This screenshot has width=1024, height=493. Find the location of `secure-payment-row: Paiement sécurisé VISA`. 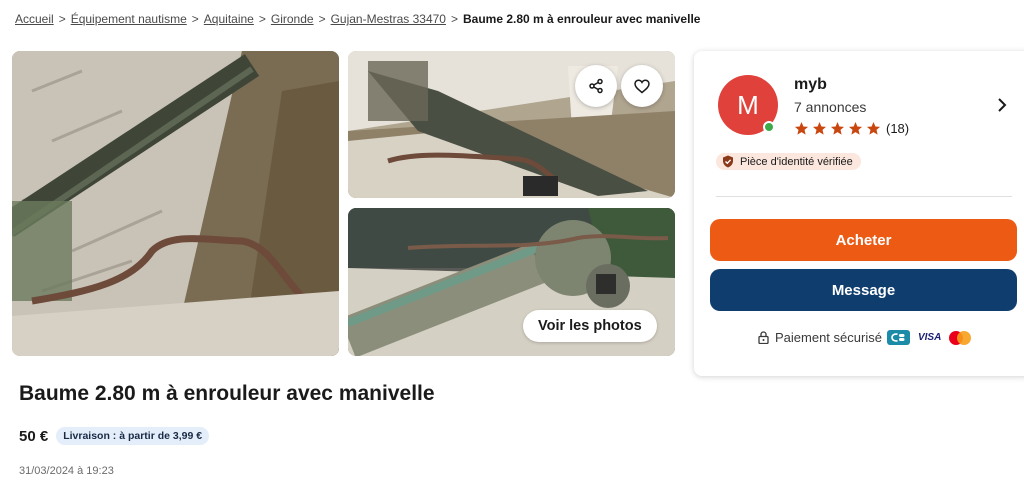

secure-payment-row: Paiement sécurisé VISA is located at coordinates (865, 337).